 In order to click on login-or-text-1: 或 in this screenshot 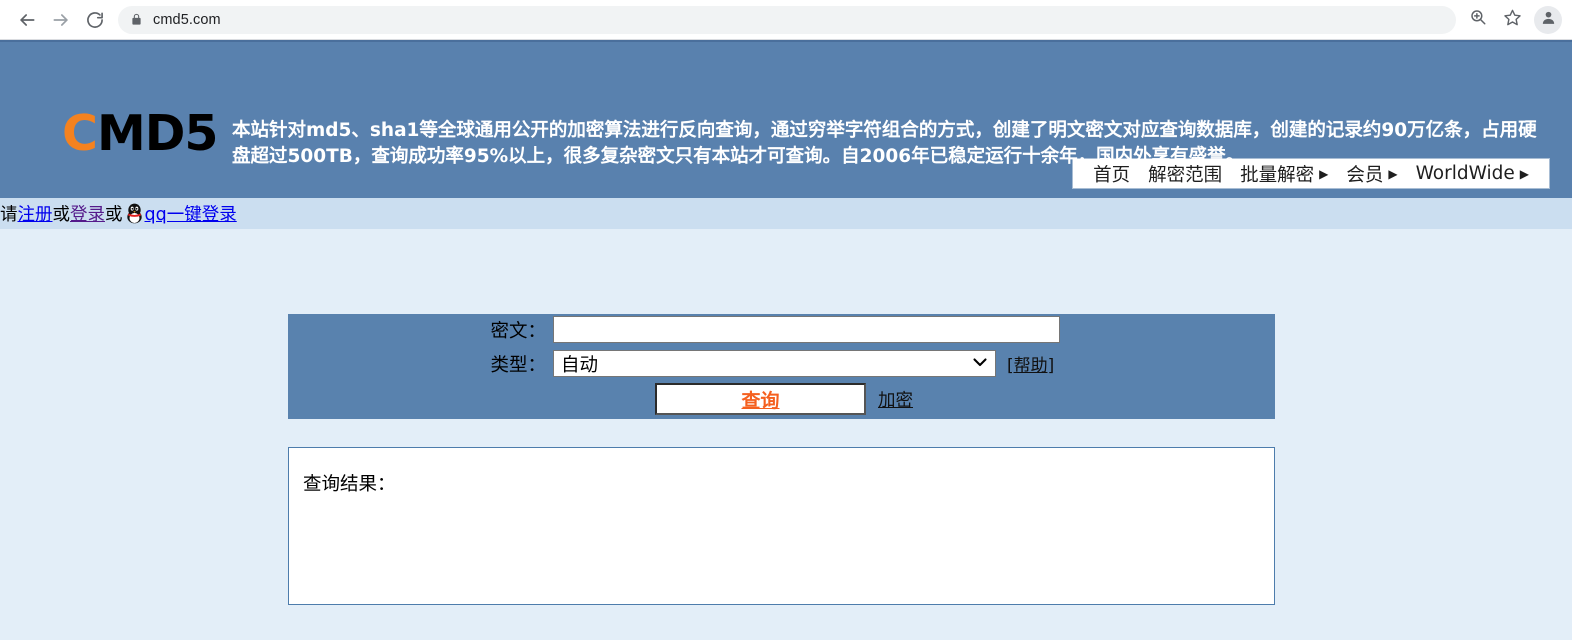, I will do `click(61, 215)`.